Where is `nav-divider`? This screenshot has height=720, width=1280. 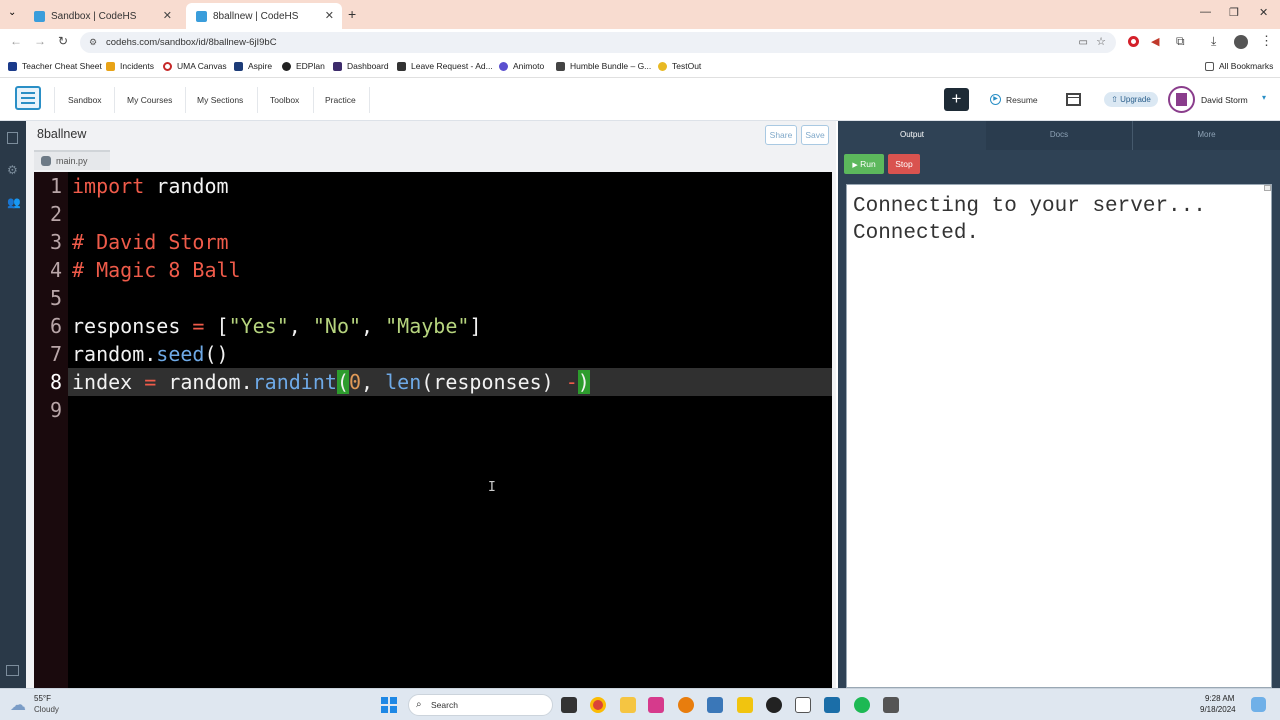 nav-divider is located at coordinates (54, 100).